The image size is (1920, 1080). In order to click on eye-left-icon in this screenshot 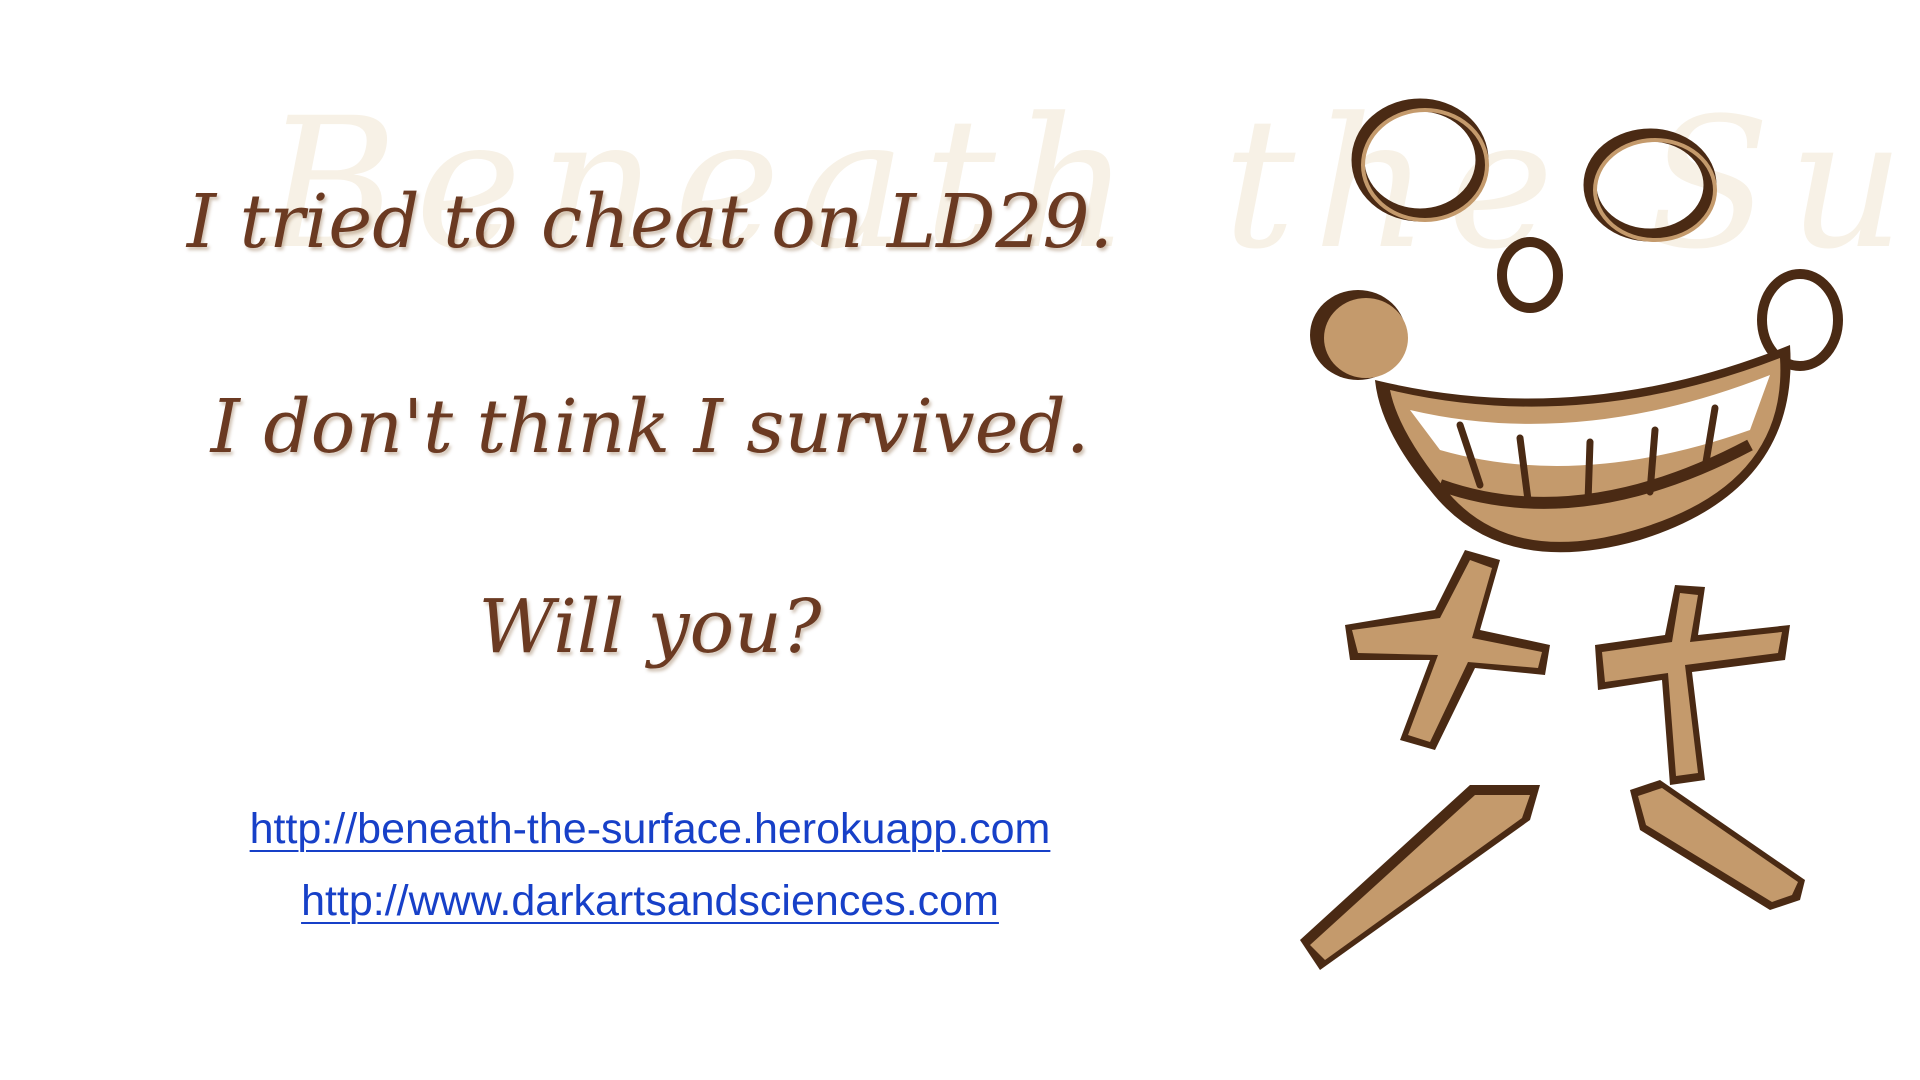, I will do `click(1420, 160)`.